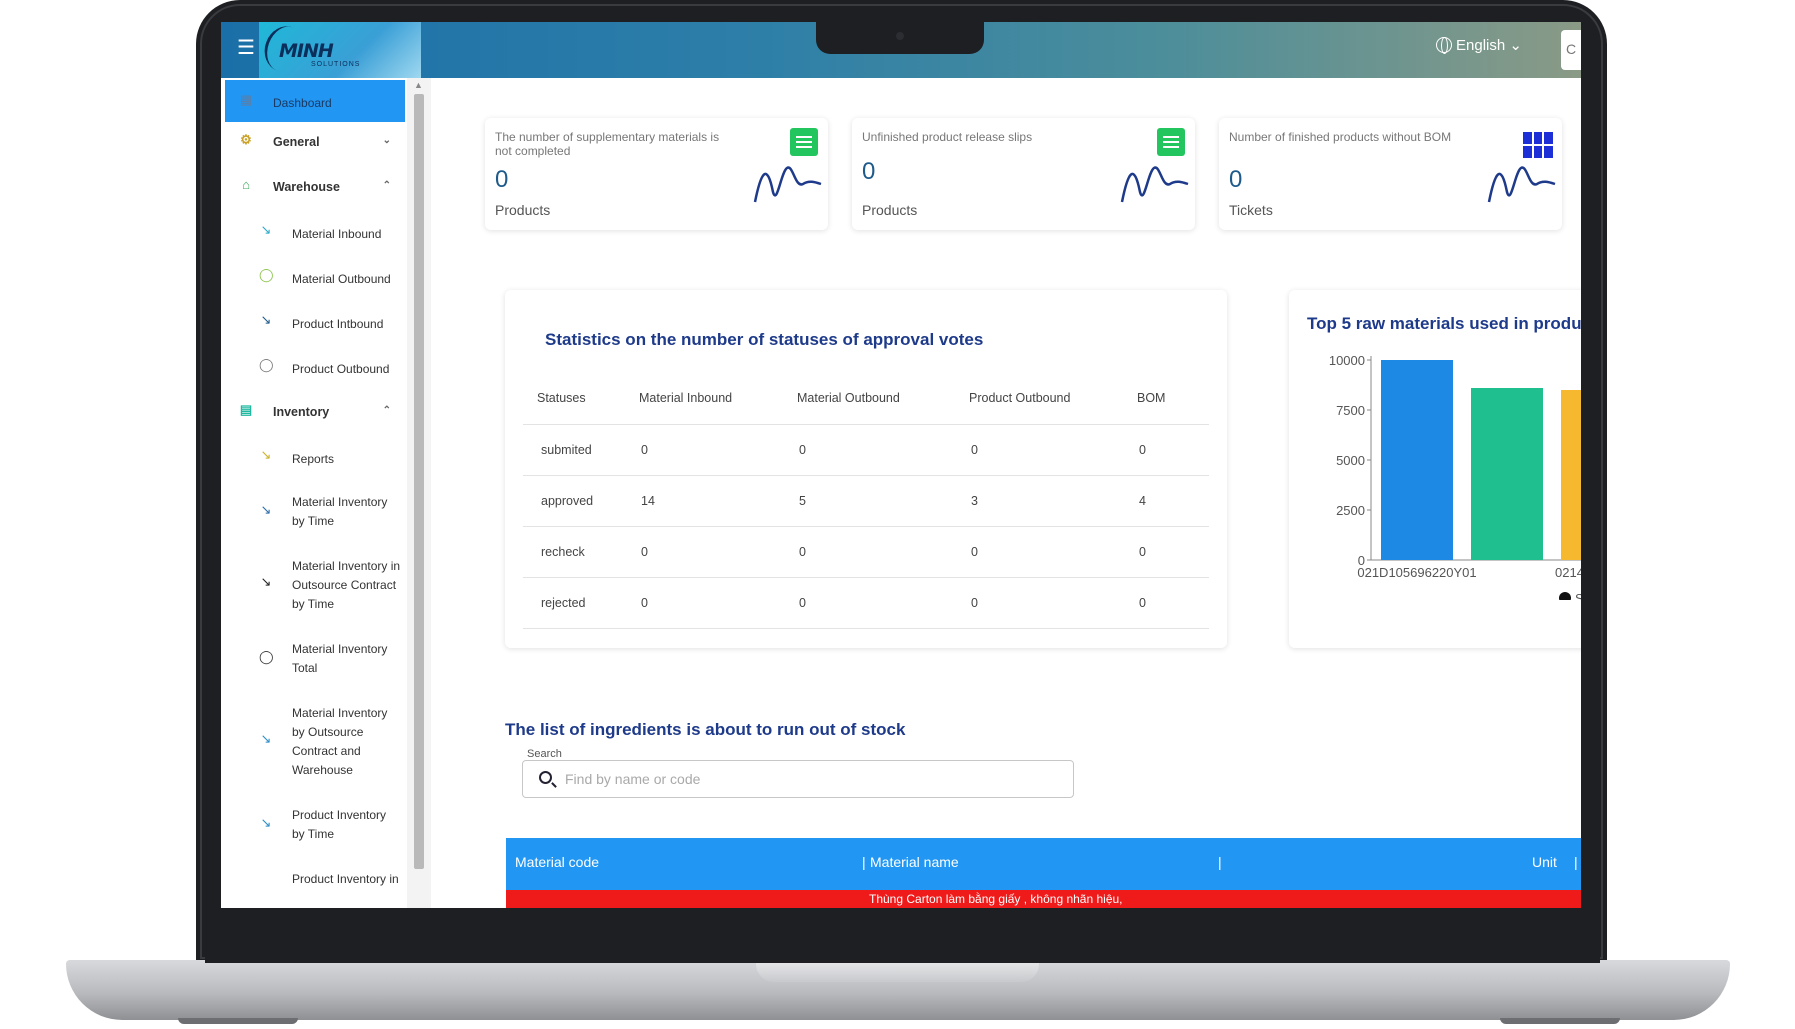  What do you see at coordinates (718, 501) in the screenshot?
I see `count-cell: 14` at bounding box center [718, 501].